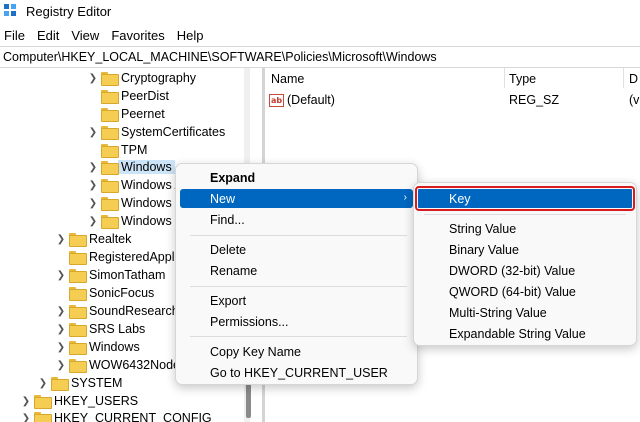 This screenshot has height=422, width=640. What do you see at coordinates (320, 11) in the screenshot?
I see `title-bar: Registry Editor` at bounding box center [320, 11].